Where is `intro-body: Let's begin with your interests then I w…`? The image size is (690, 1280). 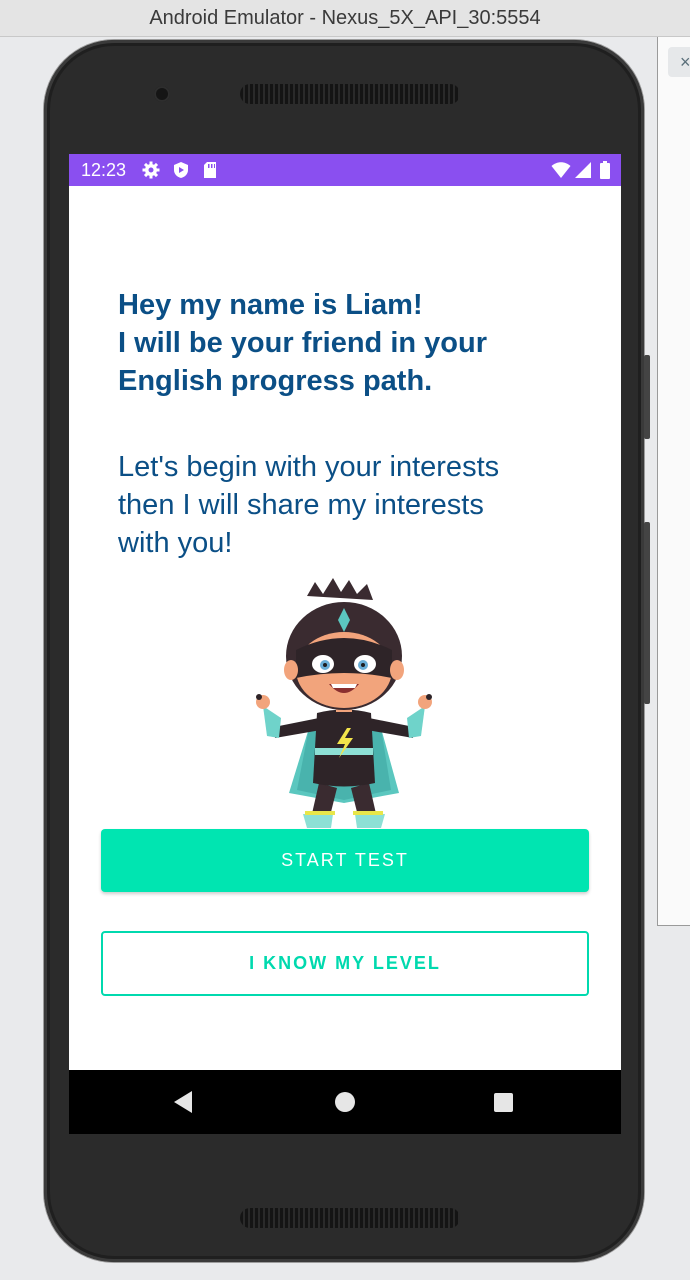
intro-body: Let's begin with your interests then I w… is located at coordinates (358, 505).